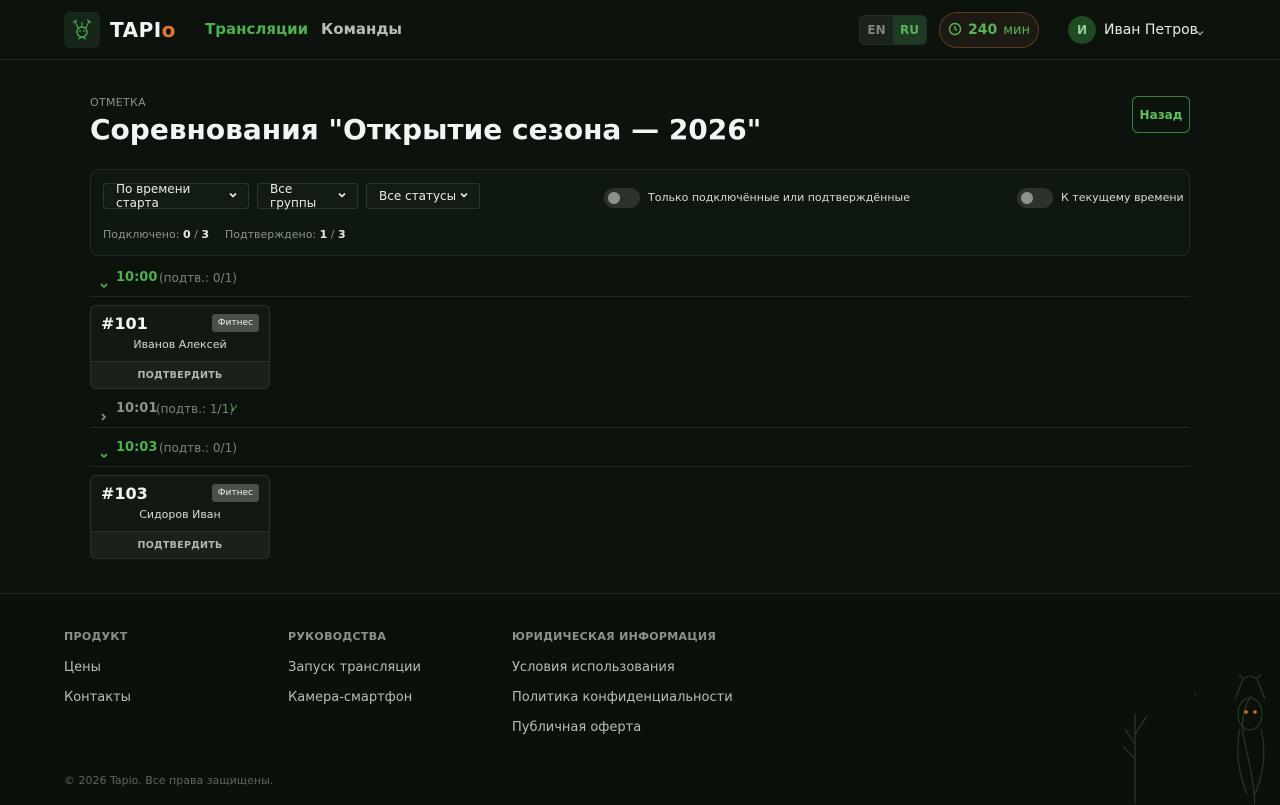 Image resolution: width=1280 pixels, height=805 pixels. Describe the element at coordinates (1035, 198) in the screenshot. I see `scroll-to-now-toggle` at that location.